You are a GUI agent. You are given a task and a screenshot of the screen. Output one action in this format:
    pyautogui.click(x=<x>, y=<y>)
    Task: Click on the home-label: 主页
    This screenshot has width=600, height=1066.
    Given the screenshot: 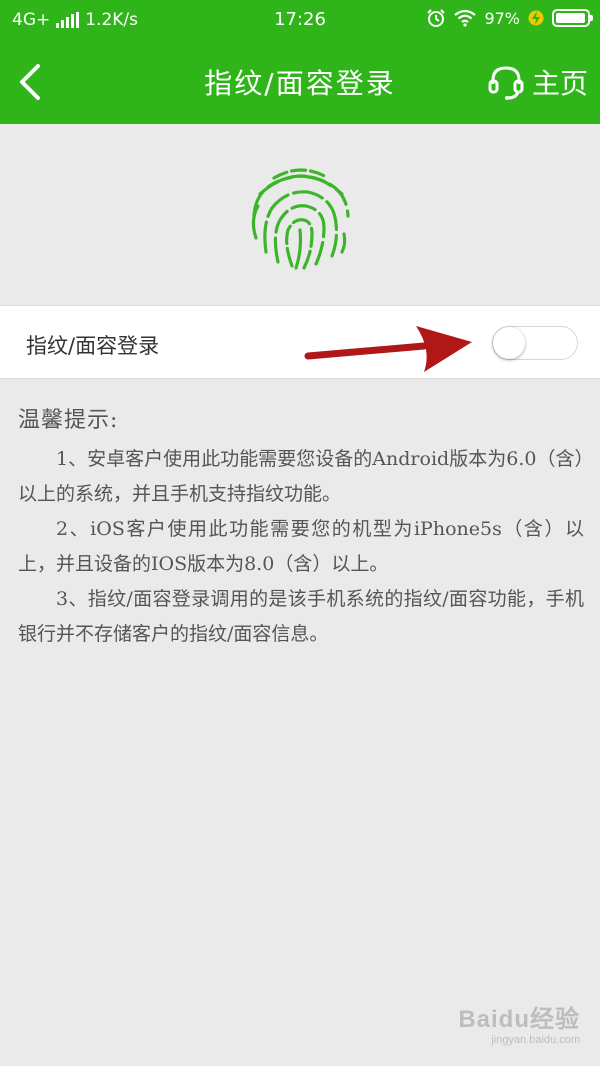 What is the action you would take?
    pyautogui.click(x=559, y=83)
    